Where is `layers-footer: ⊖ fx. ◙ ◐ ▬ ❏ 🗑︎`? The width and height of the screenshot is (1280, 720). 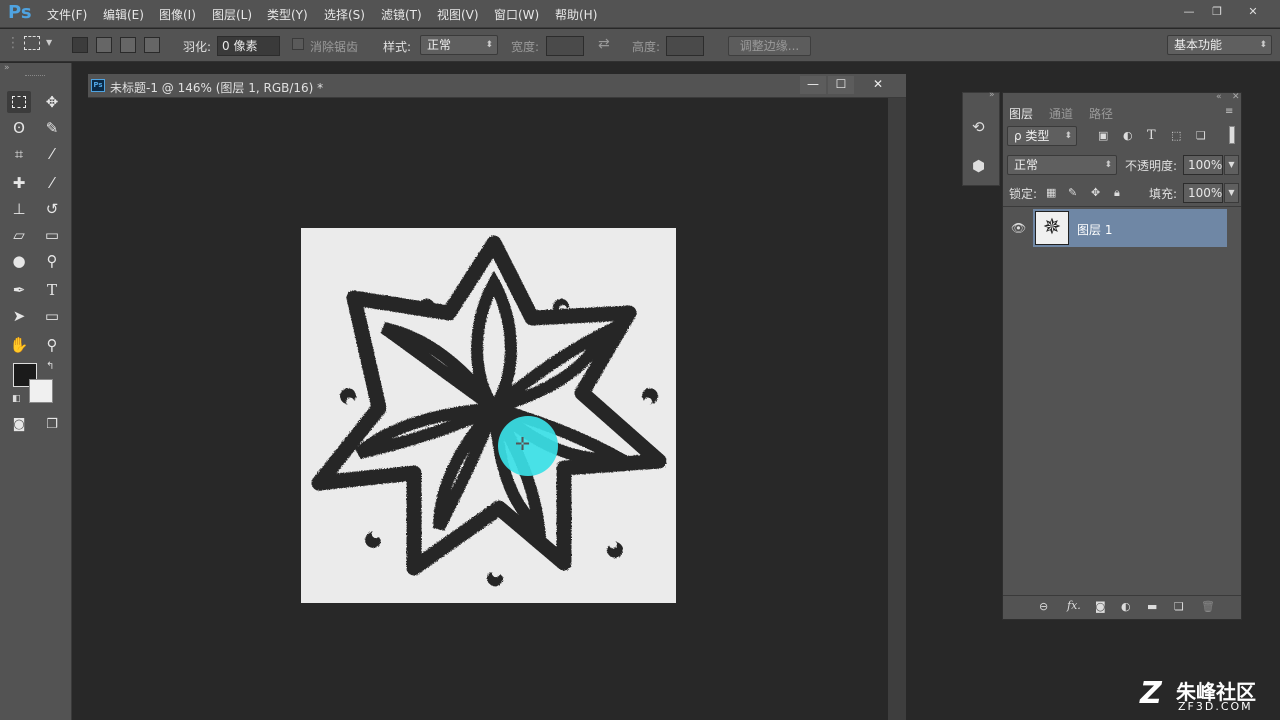 layers-footer: ⊖ fx. ◙ ◐ ▬ ❏ 🗑︎ is located at coordinates (1122, 607).